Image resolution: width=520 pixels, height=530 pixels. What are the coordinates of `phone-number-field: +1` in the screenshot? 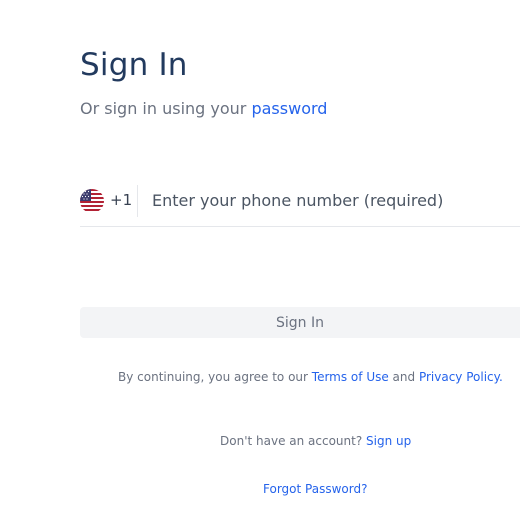 It's located at (300, 205).